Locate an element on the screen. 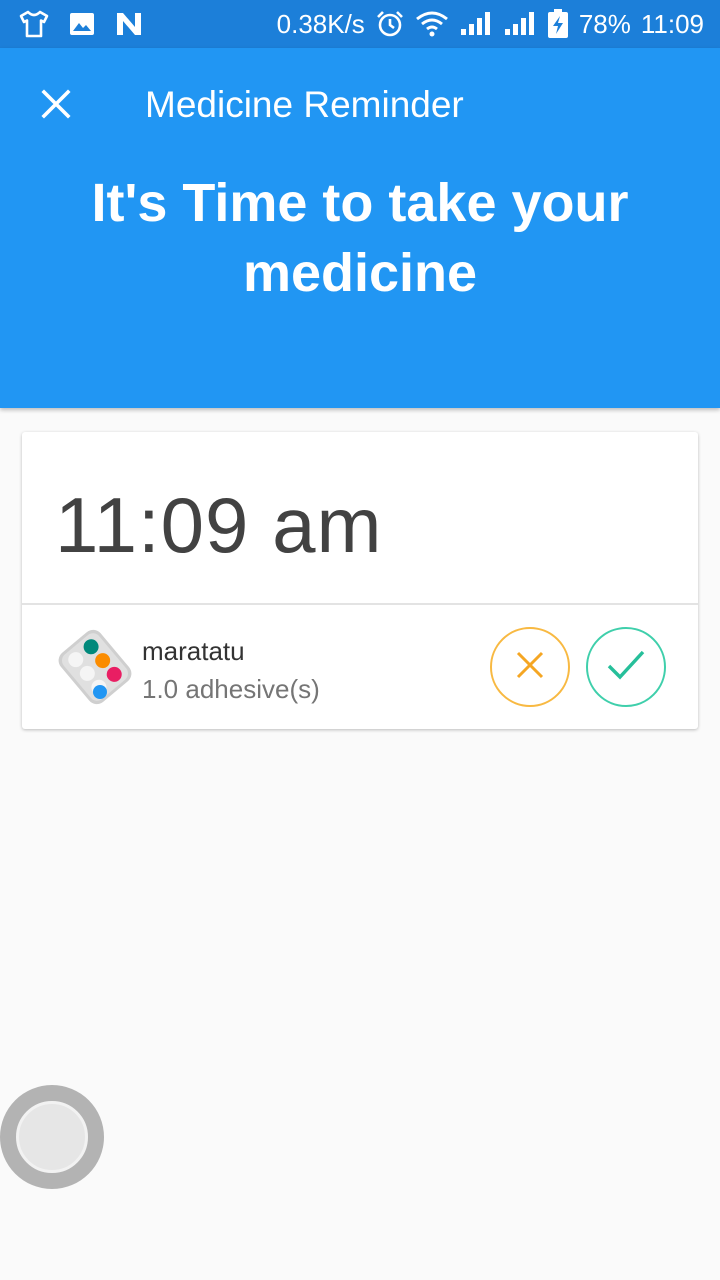  status-bar: 0.38K/s 78% 11:09 is located at coordinates (360, 24).